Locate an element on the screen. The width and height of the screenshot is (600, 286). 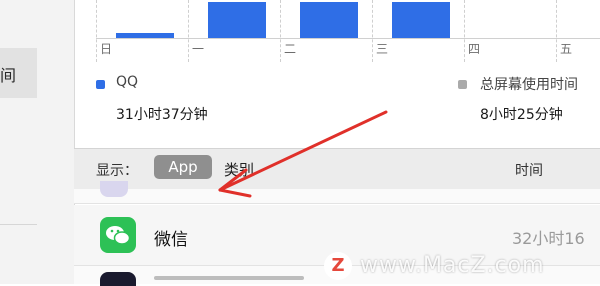
watermark: Z www.MacZ.com is located at coordinates (460, 267).